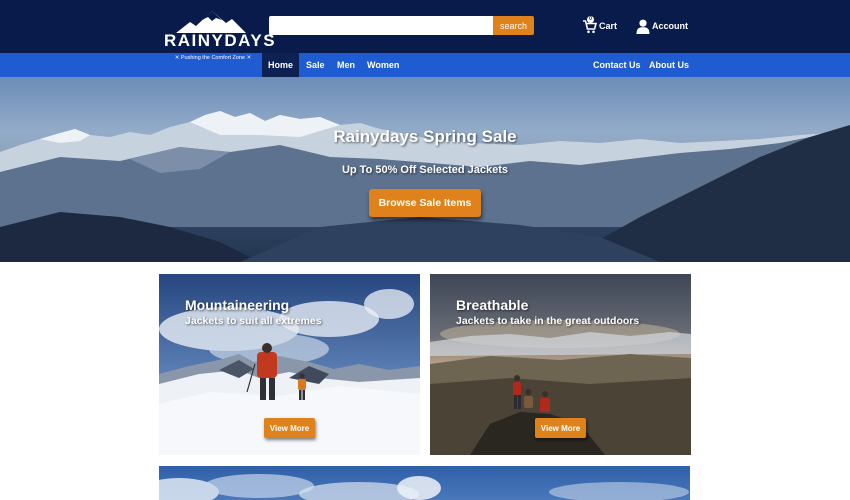  I want to click on account-label: Account, so click(670, 26).